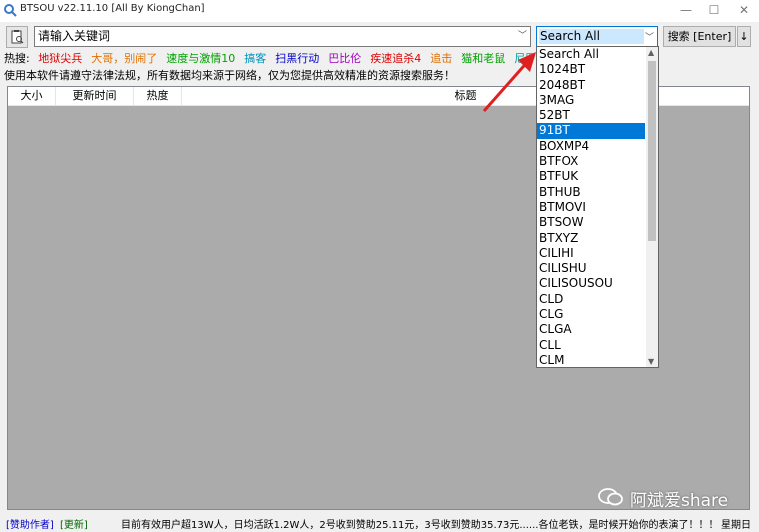 Image resolution: width=759 pixels, height=532 pixels. What do you see at coordinates (591, 345) in the screenshot?
I see `dropdown-option: CLL` at bounding box center [591, 345].